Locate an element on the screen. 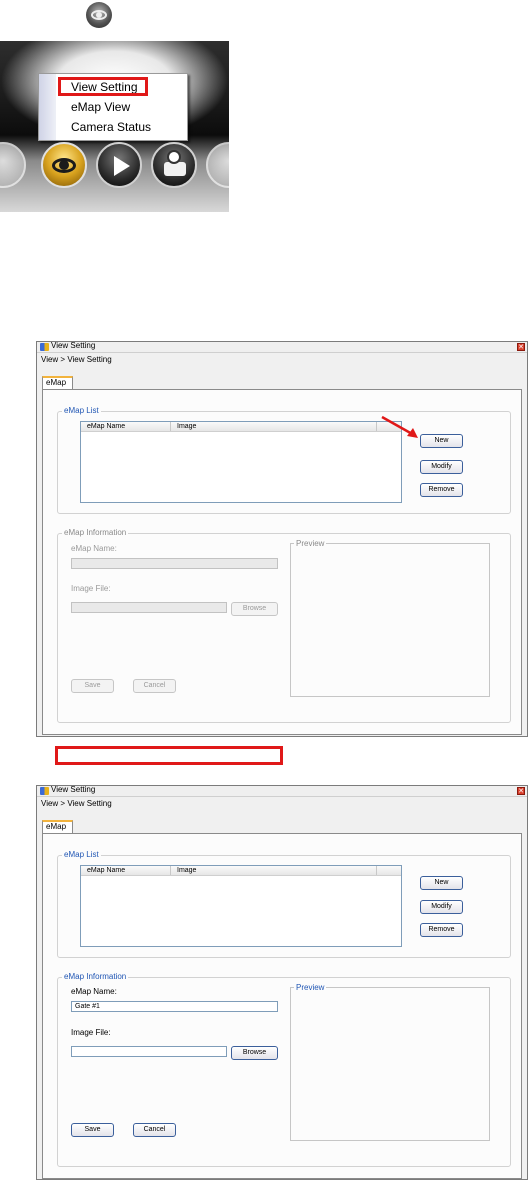 The image size is (529, 1180). toolbar-view-button is located at coordinates (64, 165).